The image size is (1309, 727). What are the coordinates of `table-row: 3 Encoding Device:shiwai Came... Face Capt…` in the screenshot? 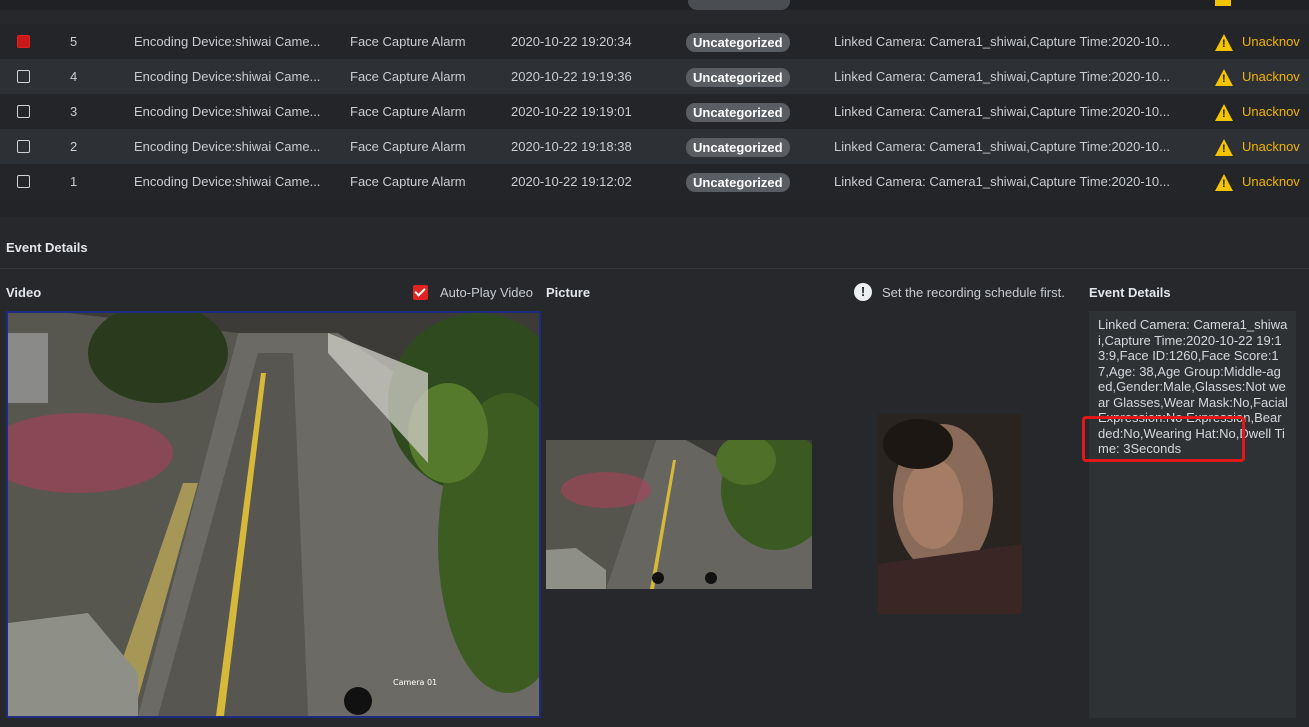 It's located at (654, 111).